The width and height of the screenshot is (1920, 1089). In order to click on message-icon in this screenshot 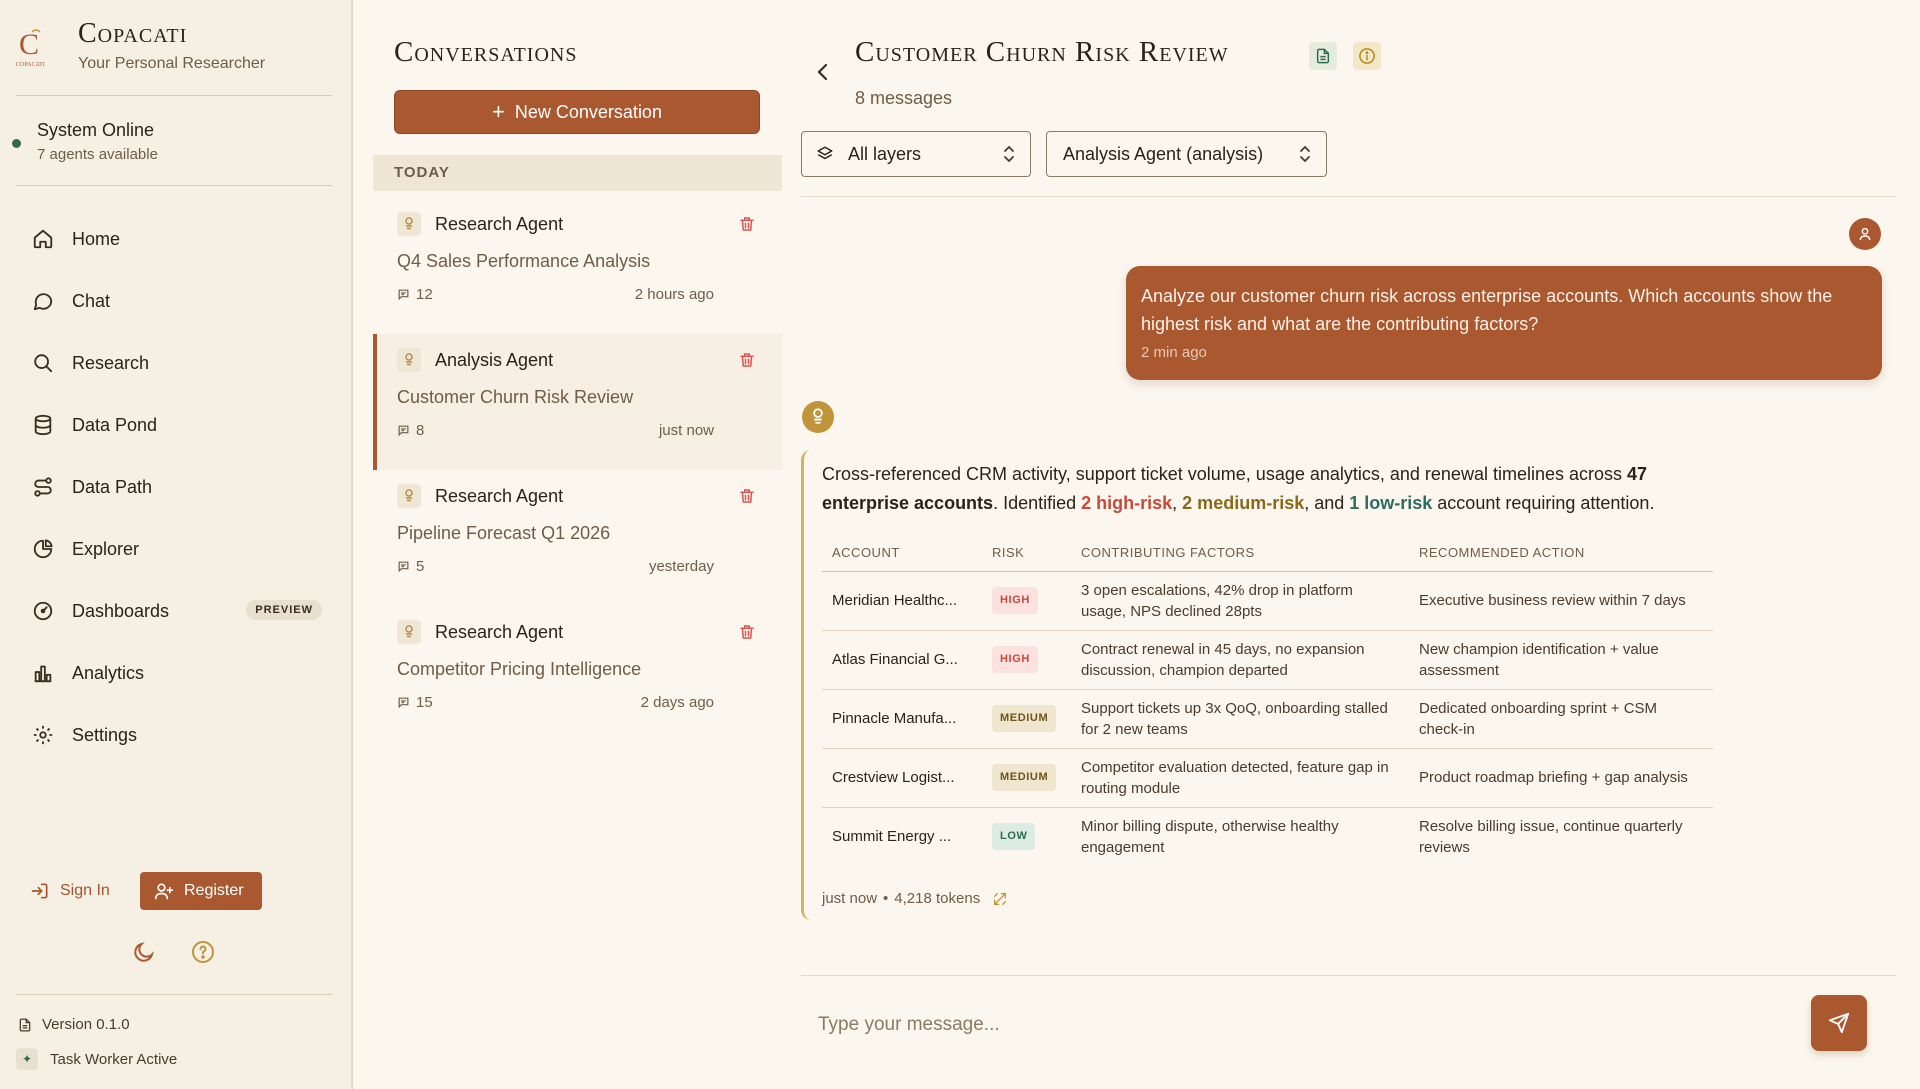, I will do `click(403, 430)`.